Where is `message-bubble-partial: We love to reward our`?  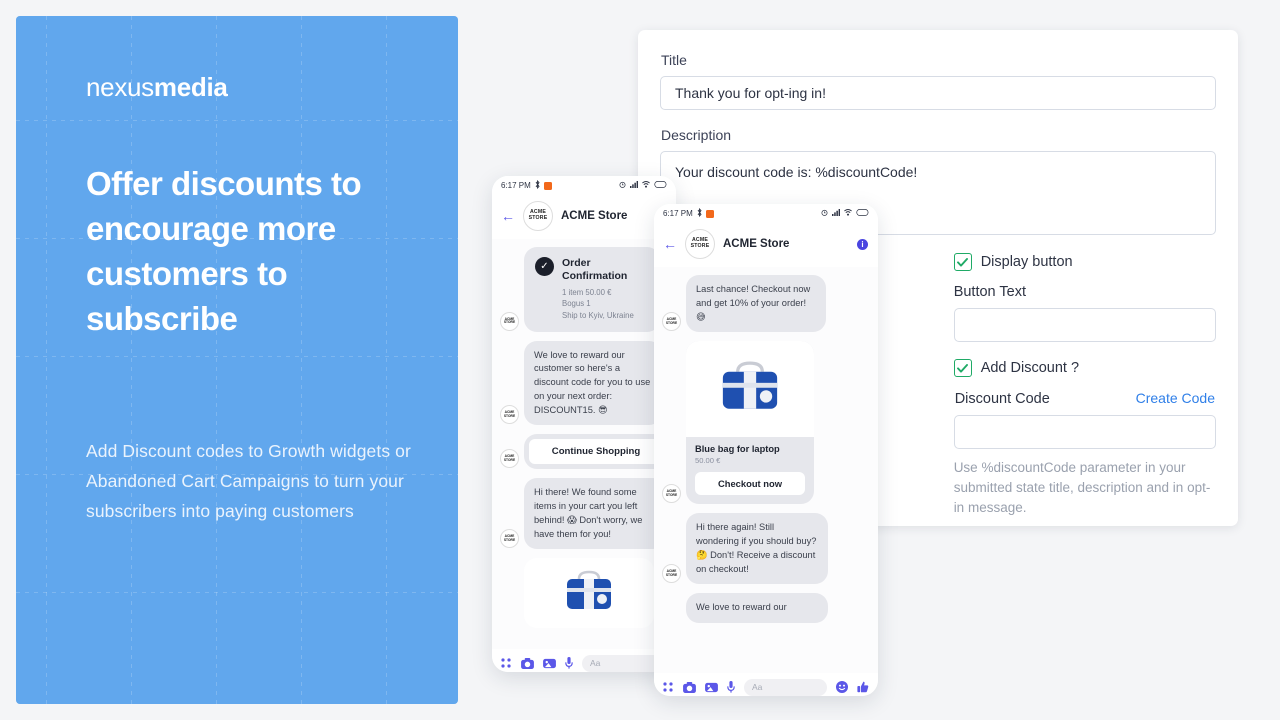
message-bubble-partial: We love to reward our is located at coordinates (757, 608).